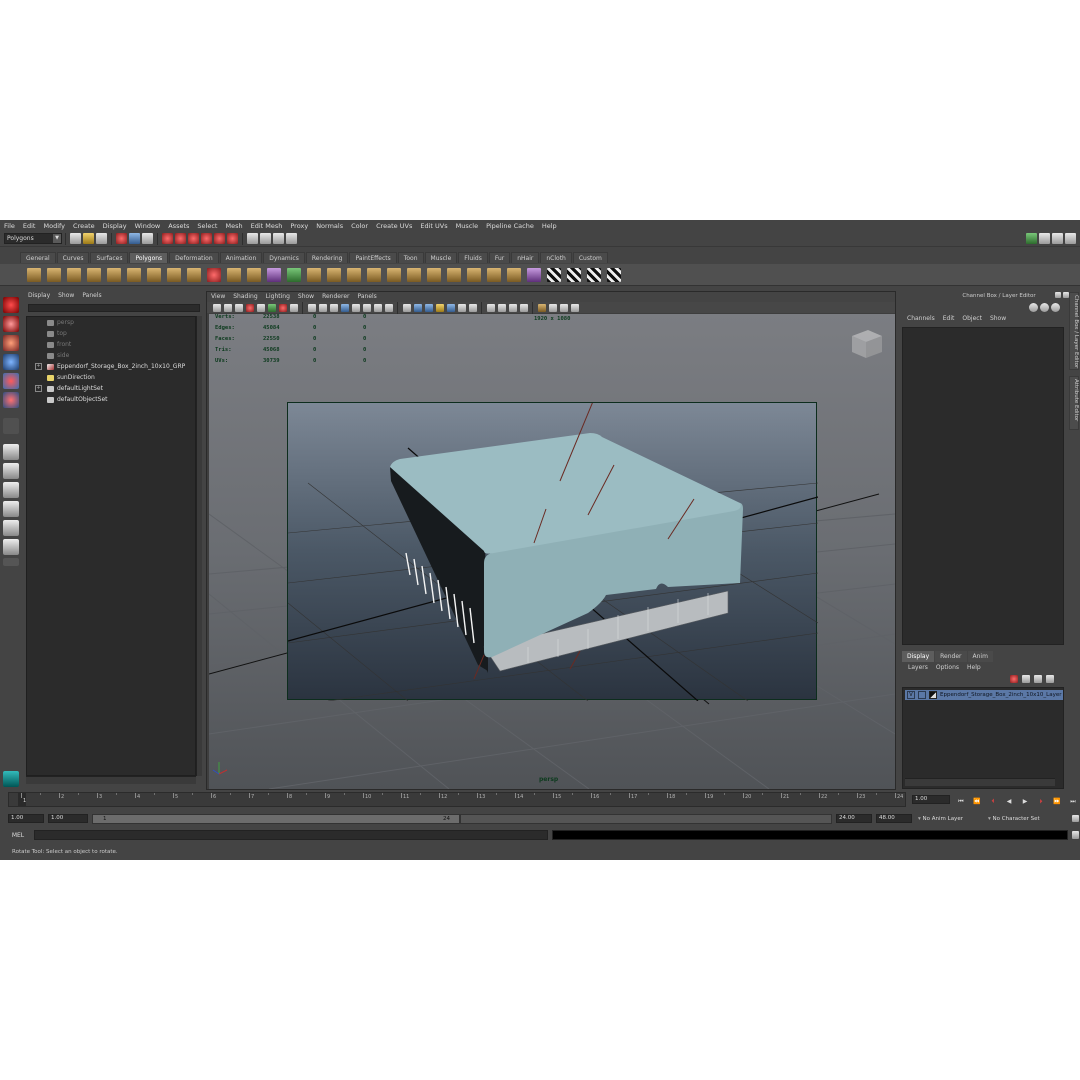 This screenshot has height=1080, width=1080. What do you see at coordinates (294, 274) in the screenshot?
I see `boolean-icon` at bounding box center [294, 274].